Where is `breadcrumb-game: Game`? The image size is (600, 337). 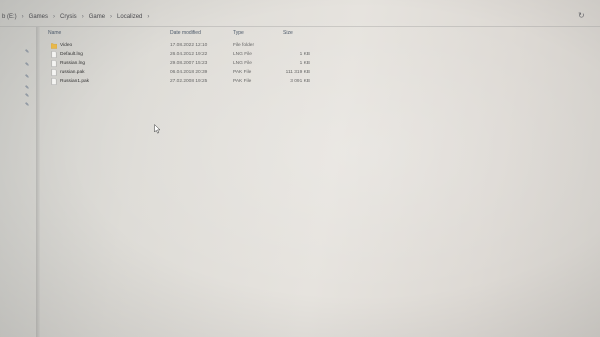
breadcrumb-game: Game is located at coordinates (97, 17).